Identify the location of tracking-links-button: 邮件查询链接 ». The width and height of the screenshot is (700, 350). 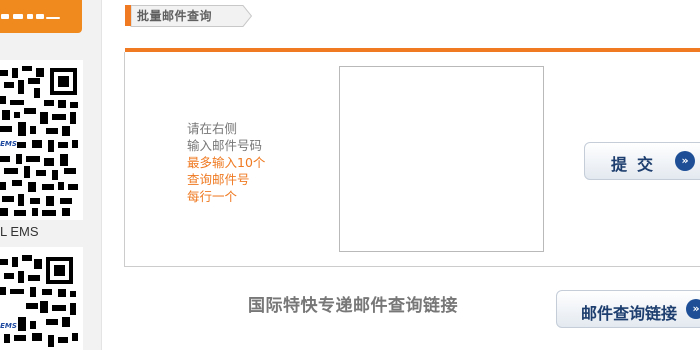
(628, 309).